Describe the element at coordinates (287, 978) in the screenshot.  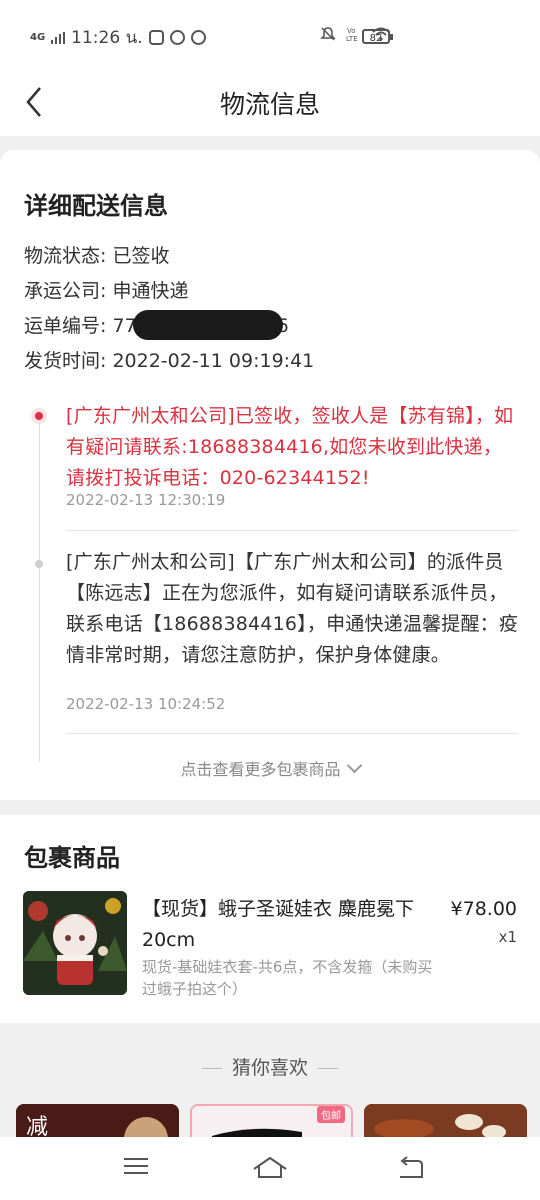
I see `product-spec: 现货-基础娃衣套-共6点，不含发箍（未购买过蛾子拍这个）` at that location.